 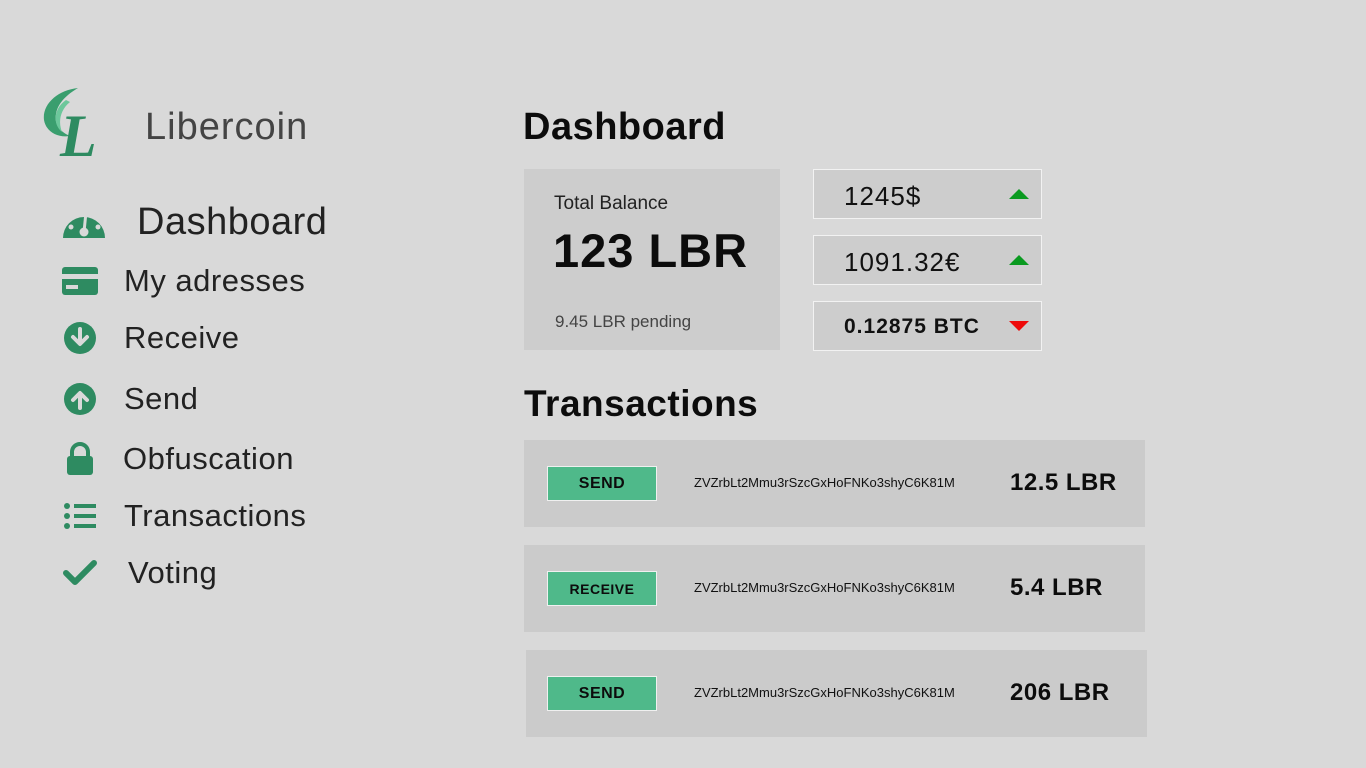 I want to click on sidebar-item-dashboard: Dashboard, so click(x=193, y=222).